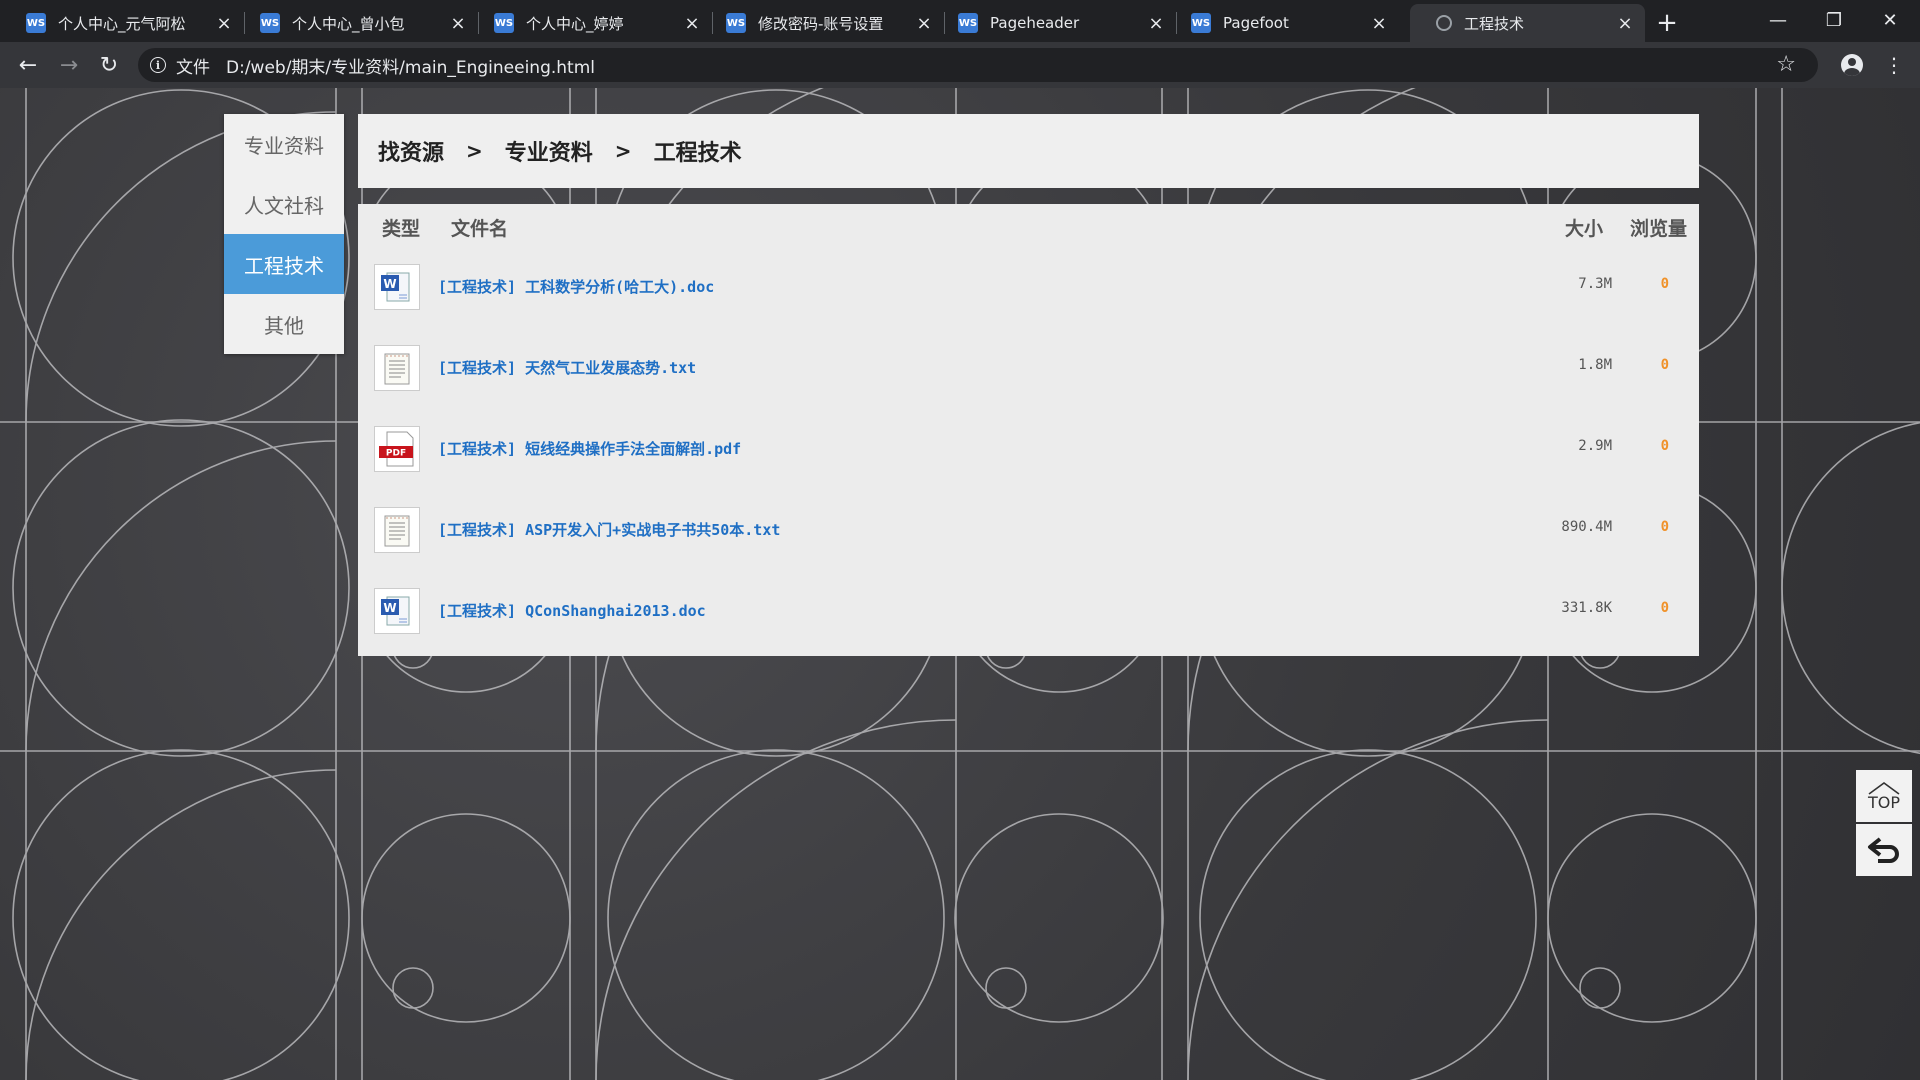 The width and height of the screenshot is (1920, 1080). Describe the element at coordinates (28, 65) in the screenshot. I see `back-button: ←` at that location.